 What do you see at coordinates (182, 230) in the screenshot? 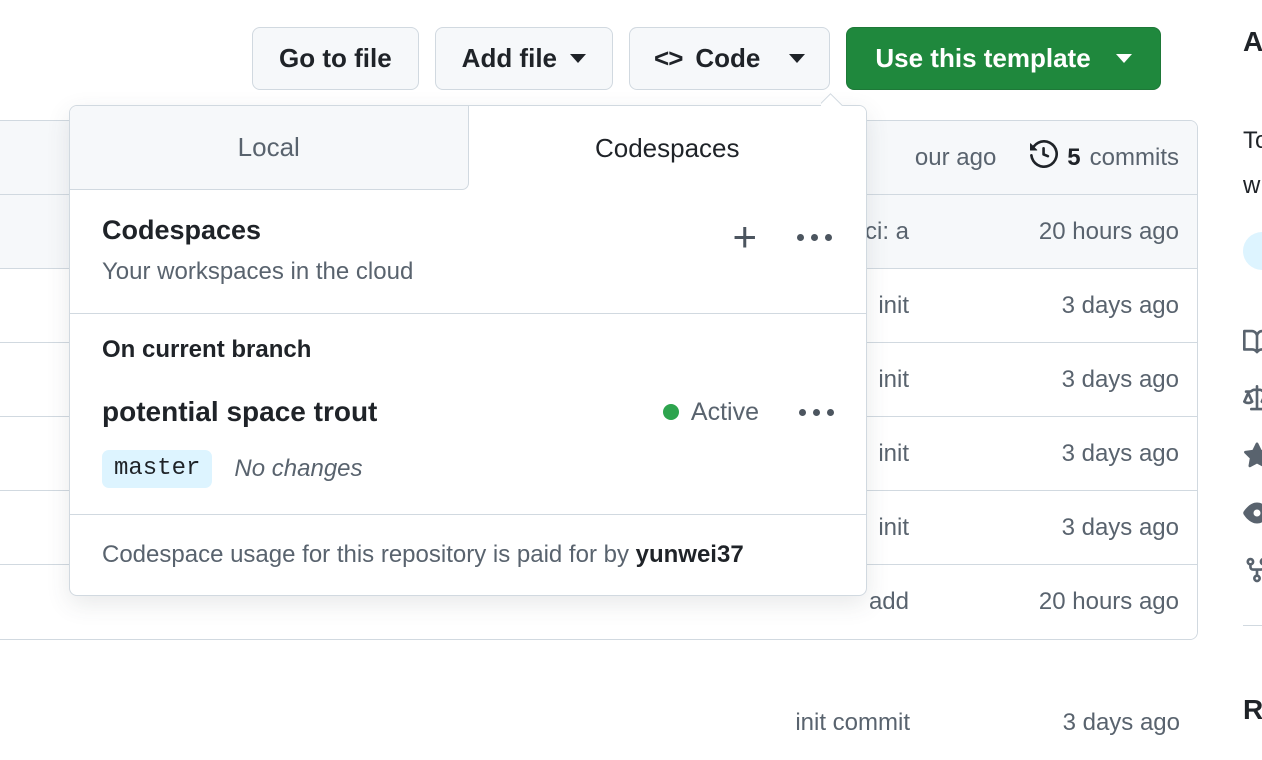
I see `codespaces-title: Codespaces` at bounding box center [182, 230].